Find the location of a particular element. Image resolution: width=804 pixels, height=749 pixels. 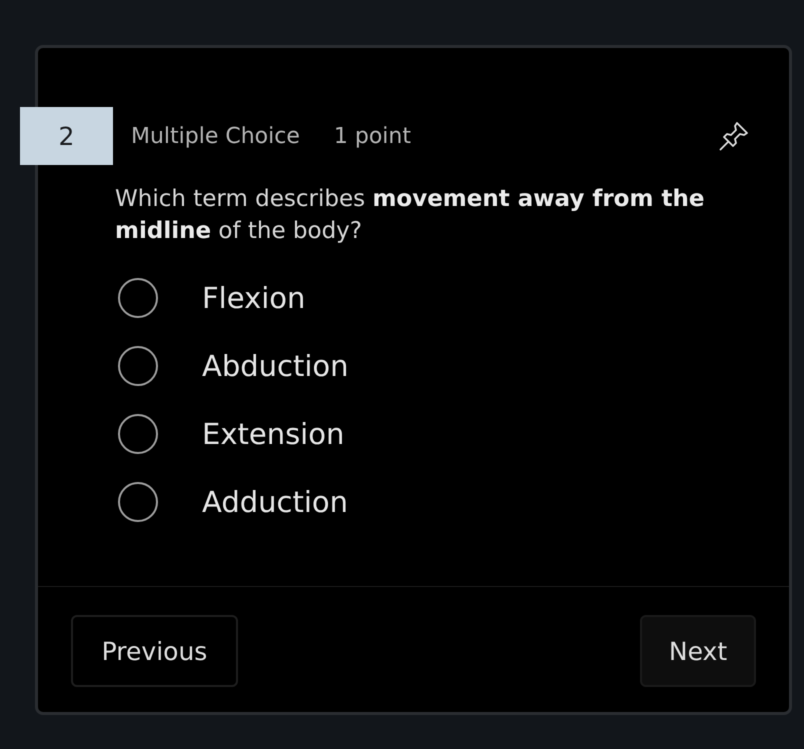

question-type: Multiple Choice is located at coordinates (215, 136).